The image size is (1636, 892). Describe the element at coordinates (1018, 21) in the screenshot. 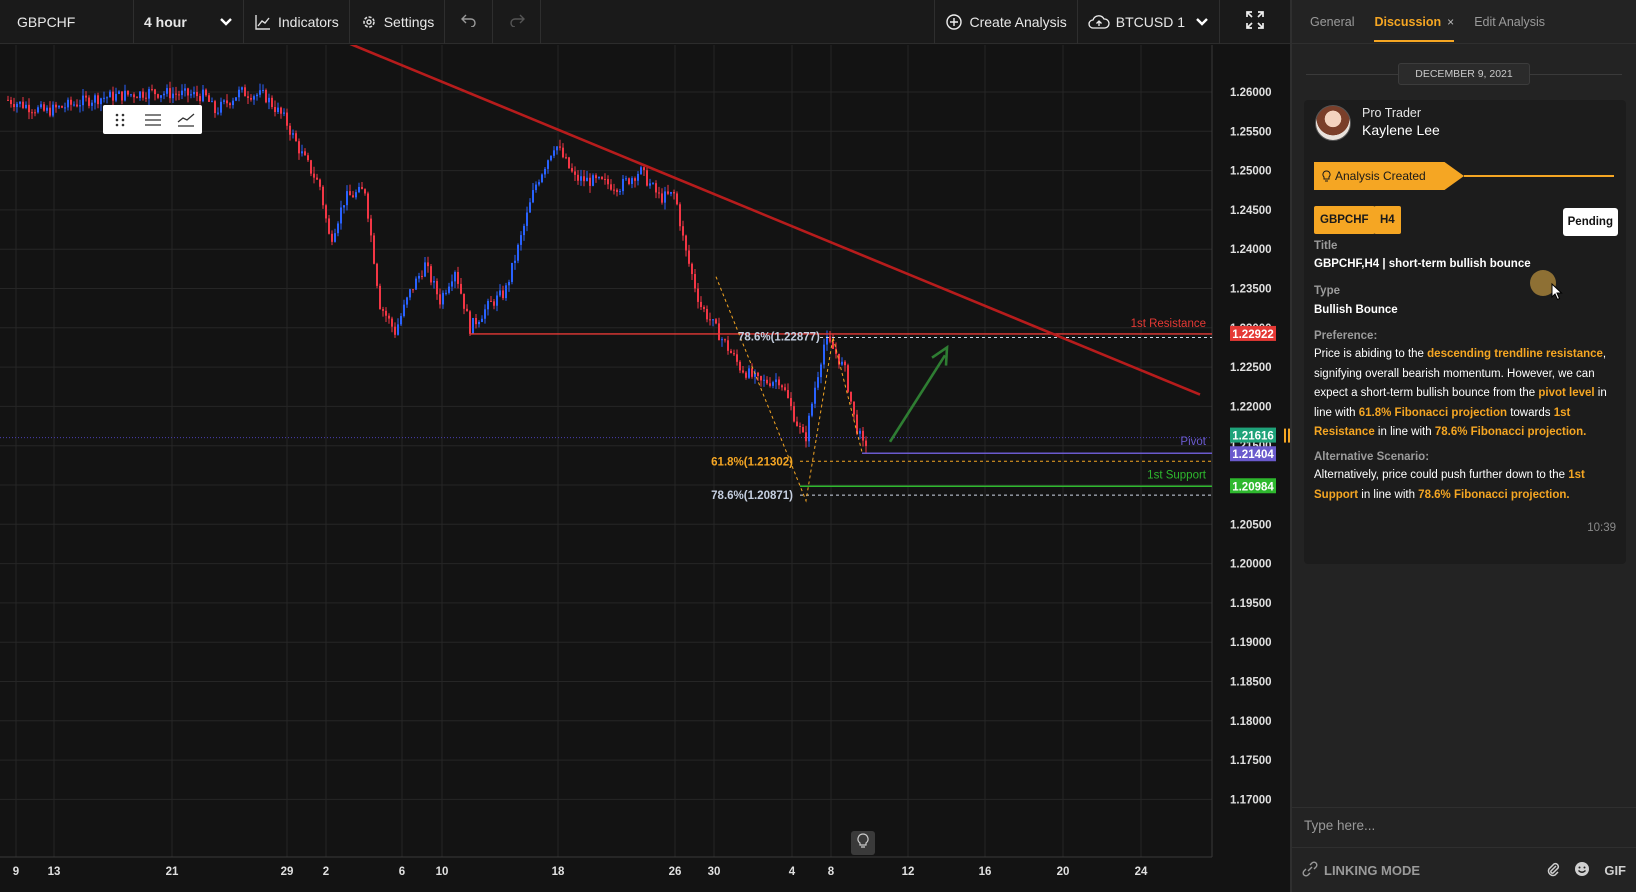

I see `create-analysis-label: Create Analysis` at that location.